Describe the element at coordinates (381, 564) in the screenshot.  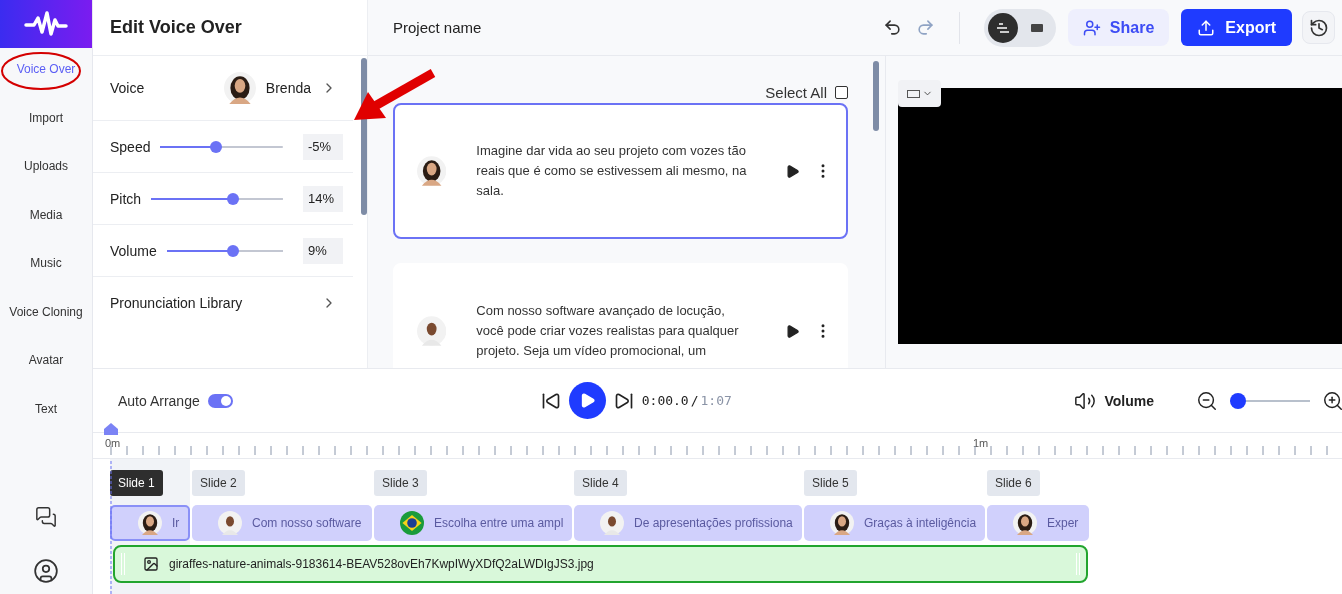
I see `media-file-name: giraffes-nature-animals-9183614-BEAV528ovEh7KwpIWyXDfQ2aLWDIgJS3.jpg` at that location.